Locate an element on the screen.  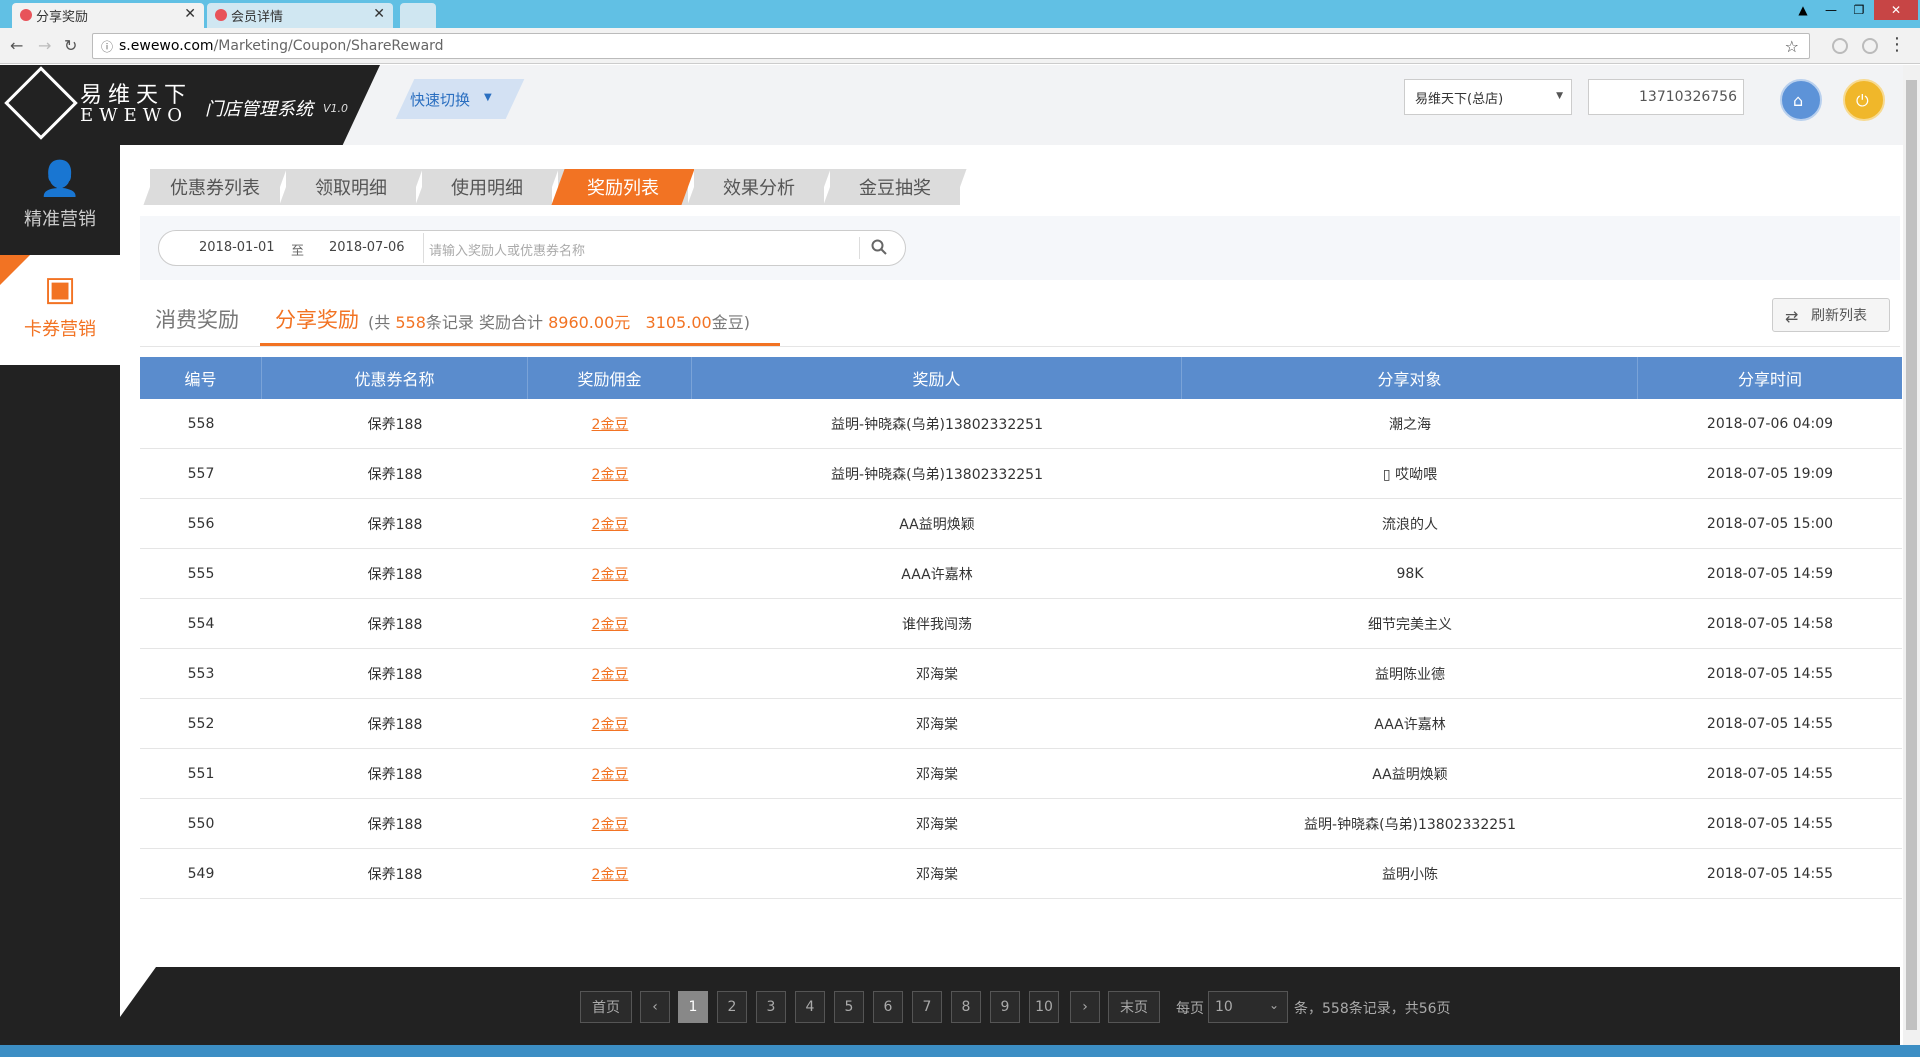
user-account: 13710326756 is located at coordinates (1666, 97).